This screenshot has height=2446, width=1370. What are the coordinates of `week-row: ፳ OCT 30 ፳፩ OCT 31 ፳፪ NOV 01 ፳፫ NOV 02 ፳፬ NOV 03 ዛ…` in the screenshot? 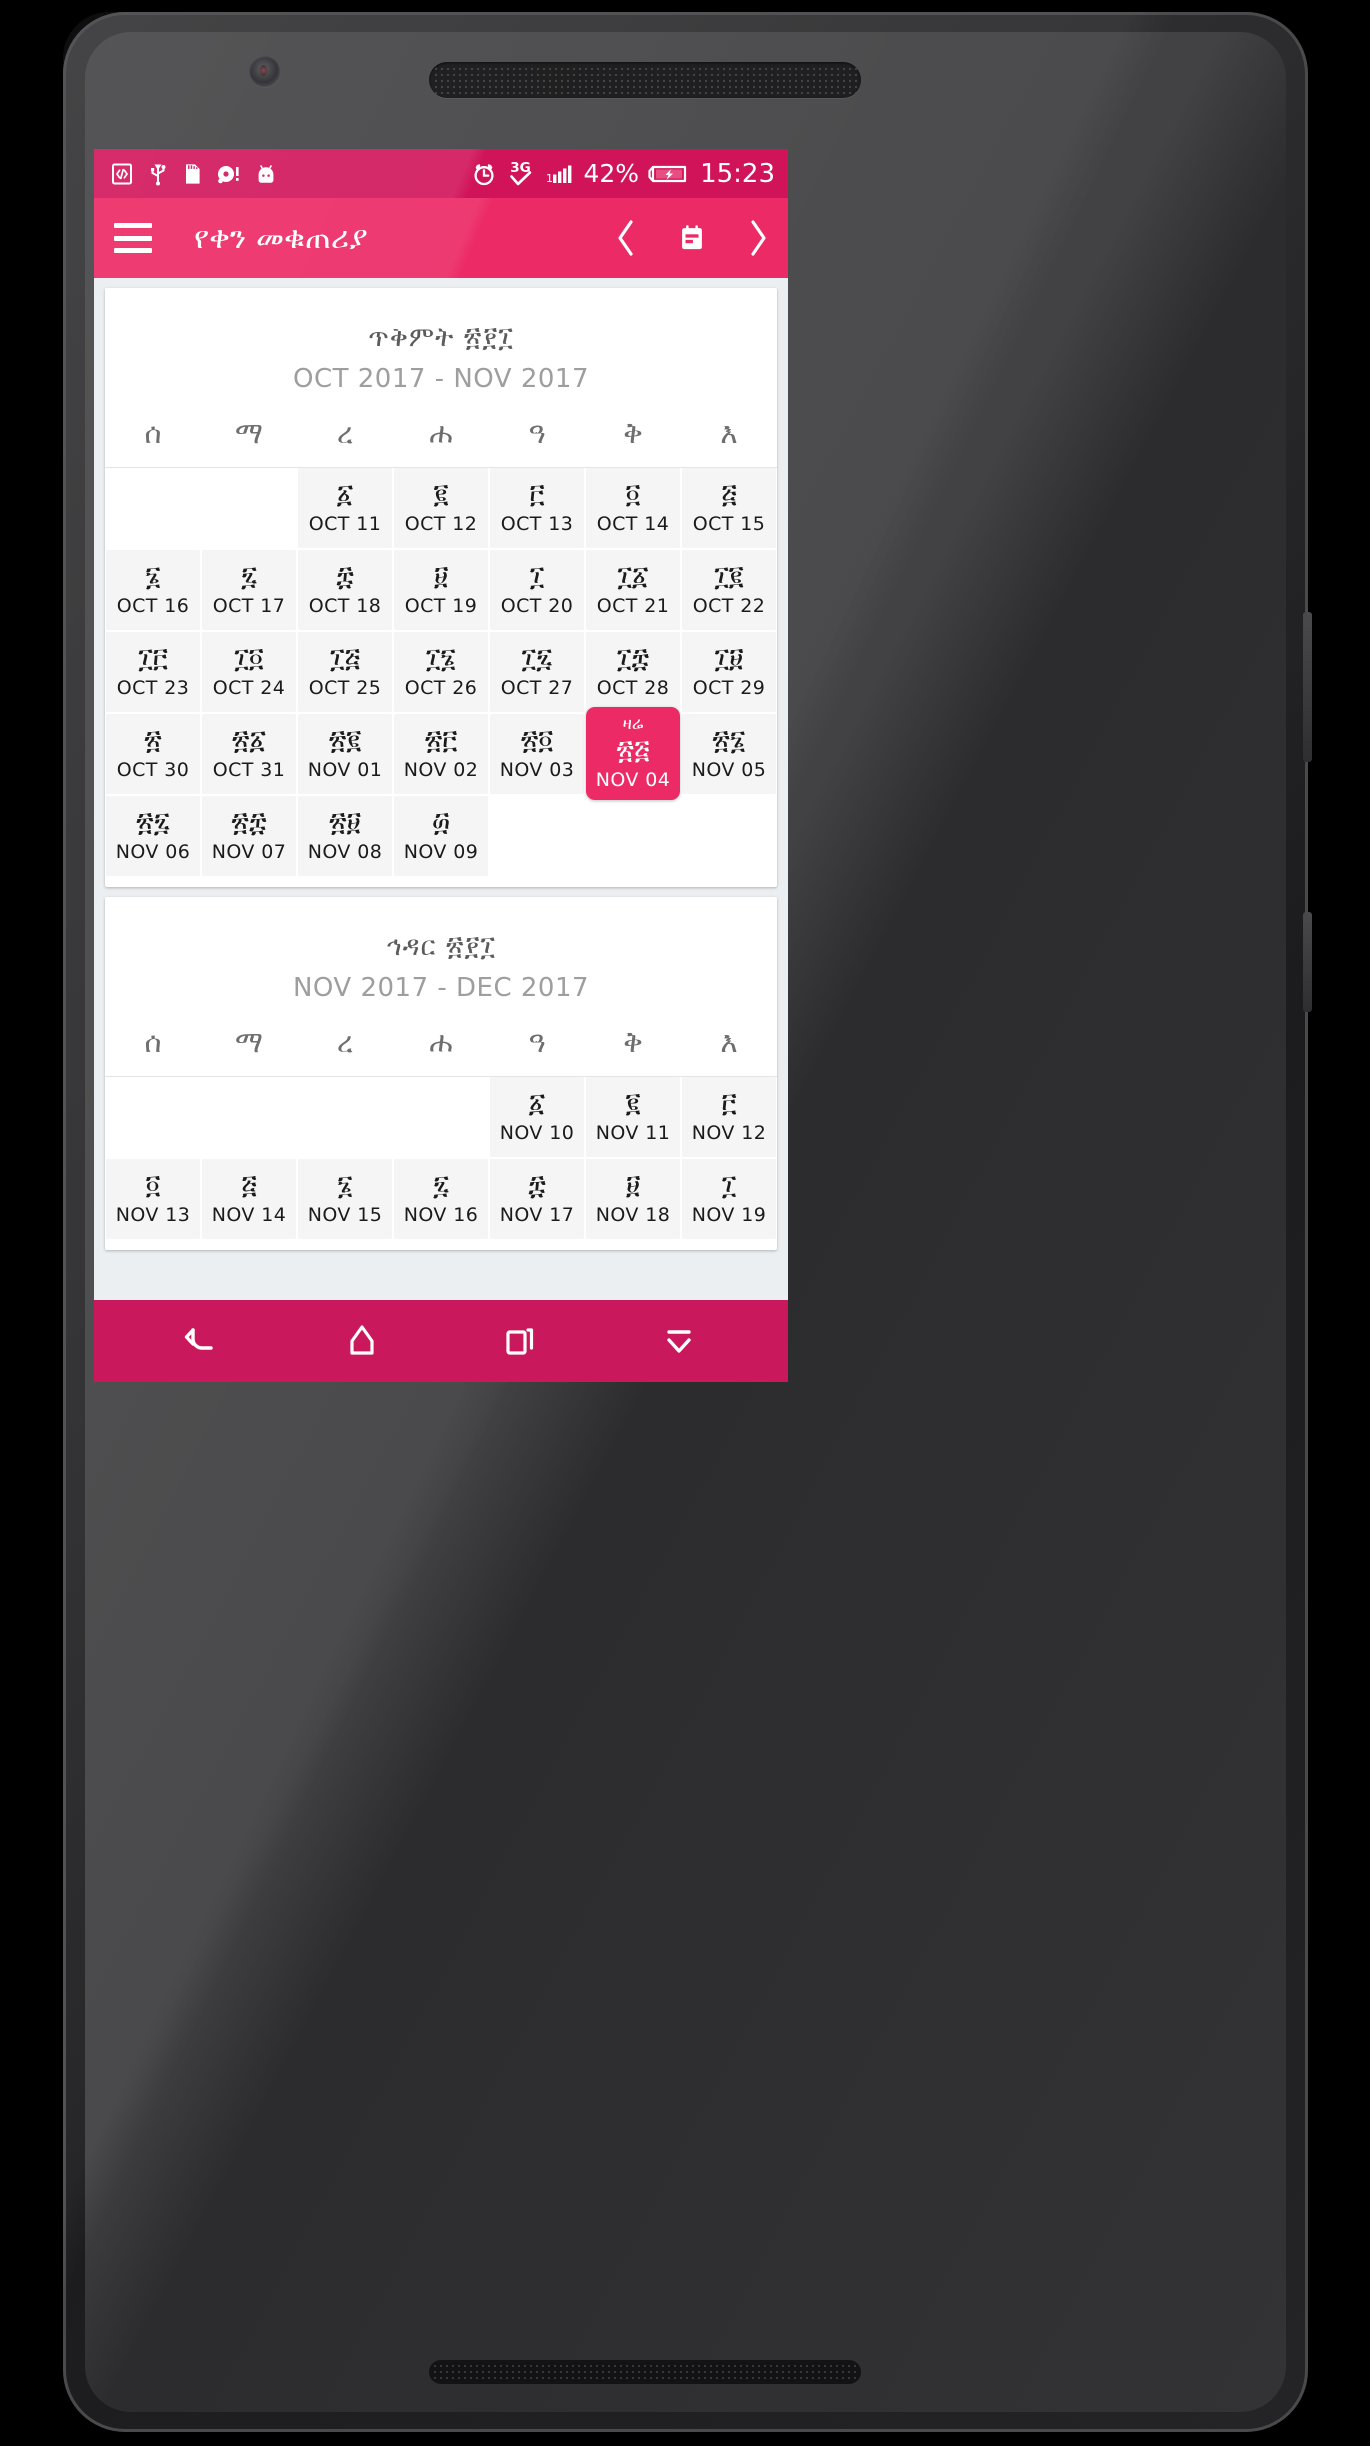 It's located at (441, 753).